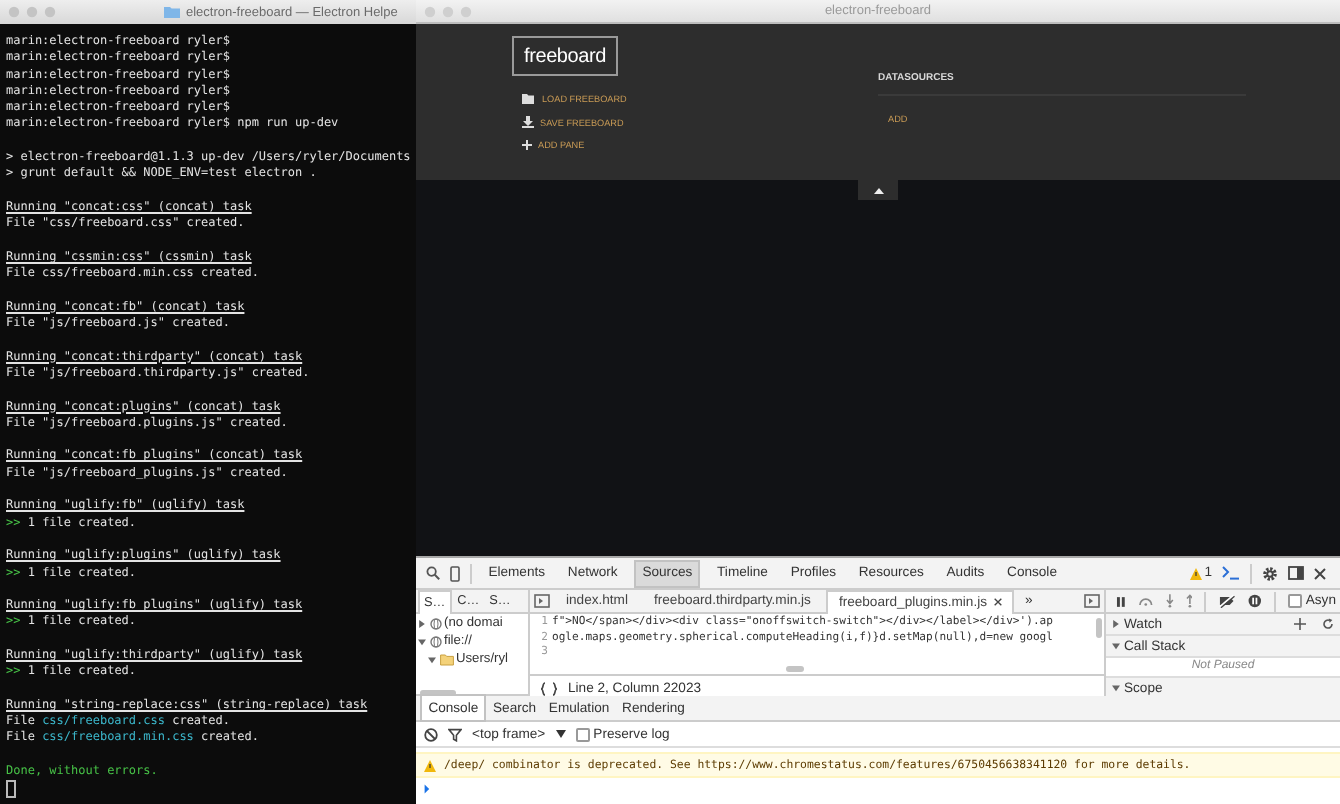 This screenshot has width=1340, height=804. I want to click on pretty-print-icon, so click(549, 688).